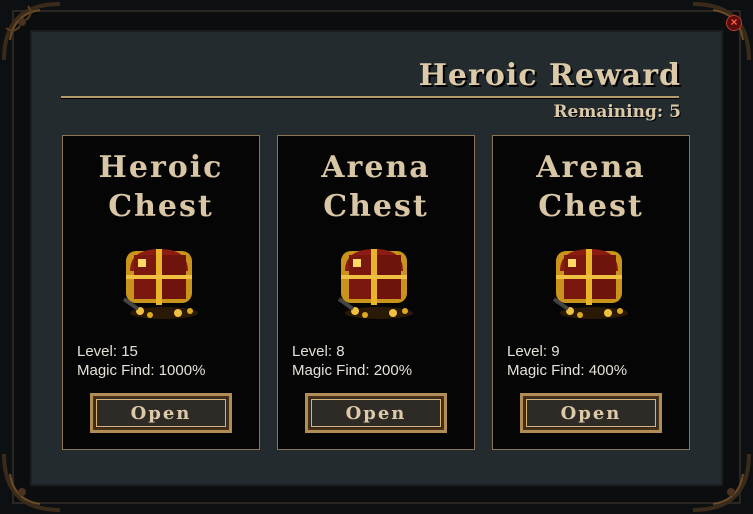 The image size is (753, 514). I want to click on chest-level: Level: 15, so click(107, 351).